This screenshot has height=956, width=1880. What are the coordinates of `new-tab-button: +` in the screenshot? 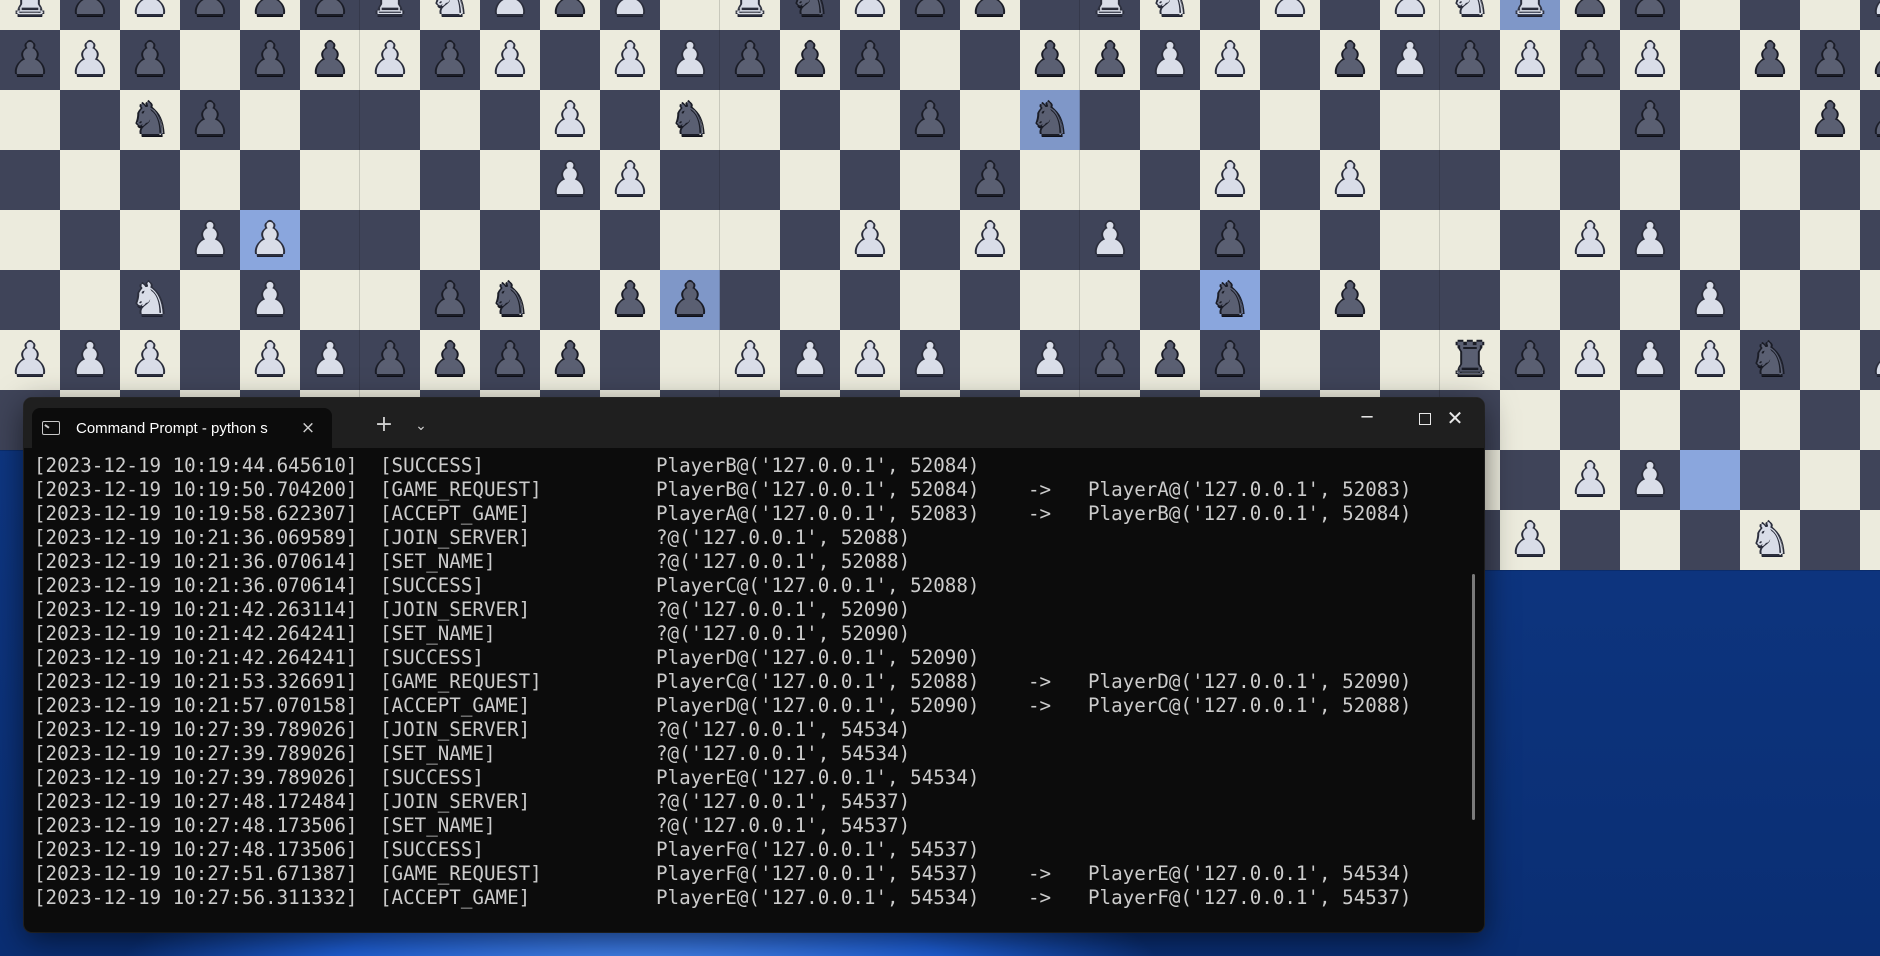 It's located at (384, 426).